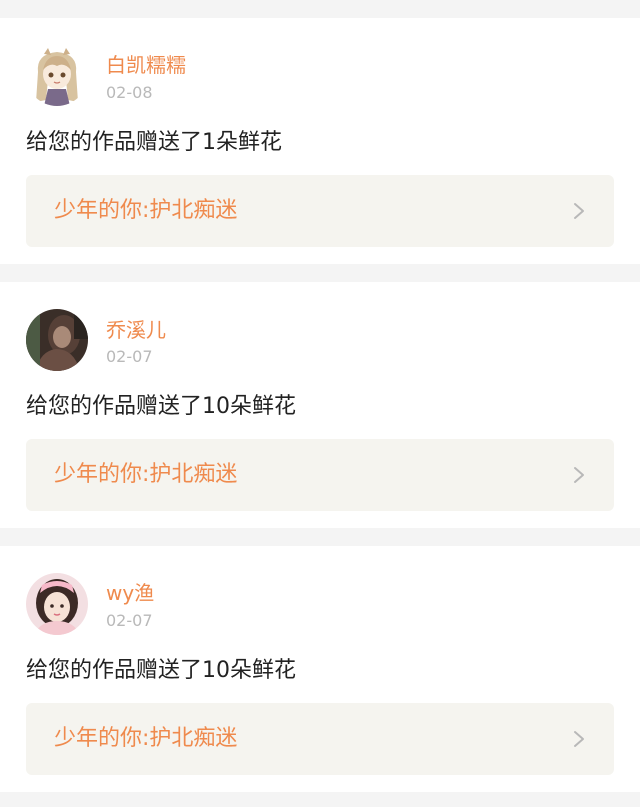 The height and width of the screenshot is (807, 640). I want to click on username: 白凯糯糯, so click(146, 65).